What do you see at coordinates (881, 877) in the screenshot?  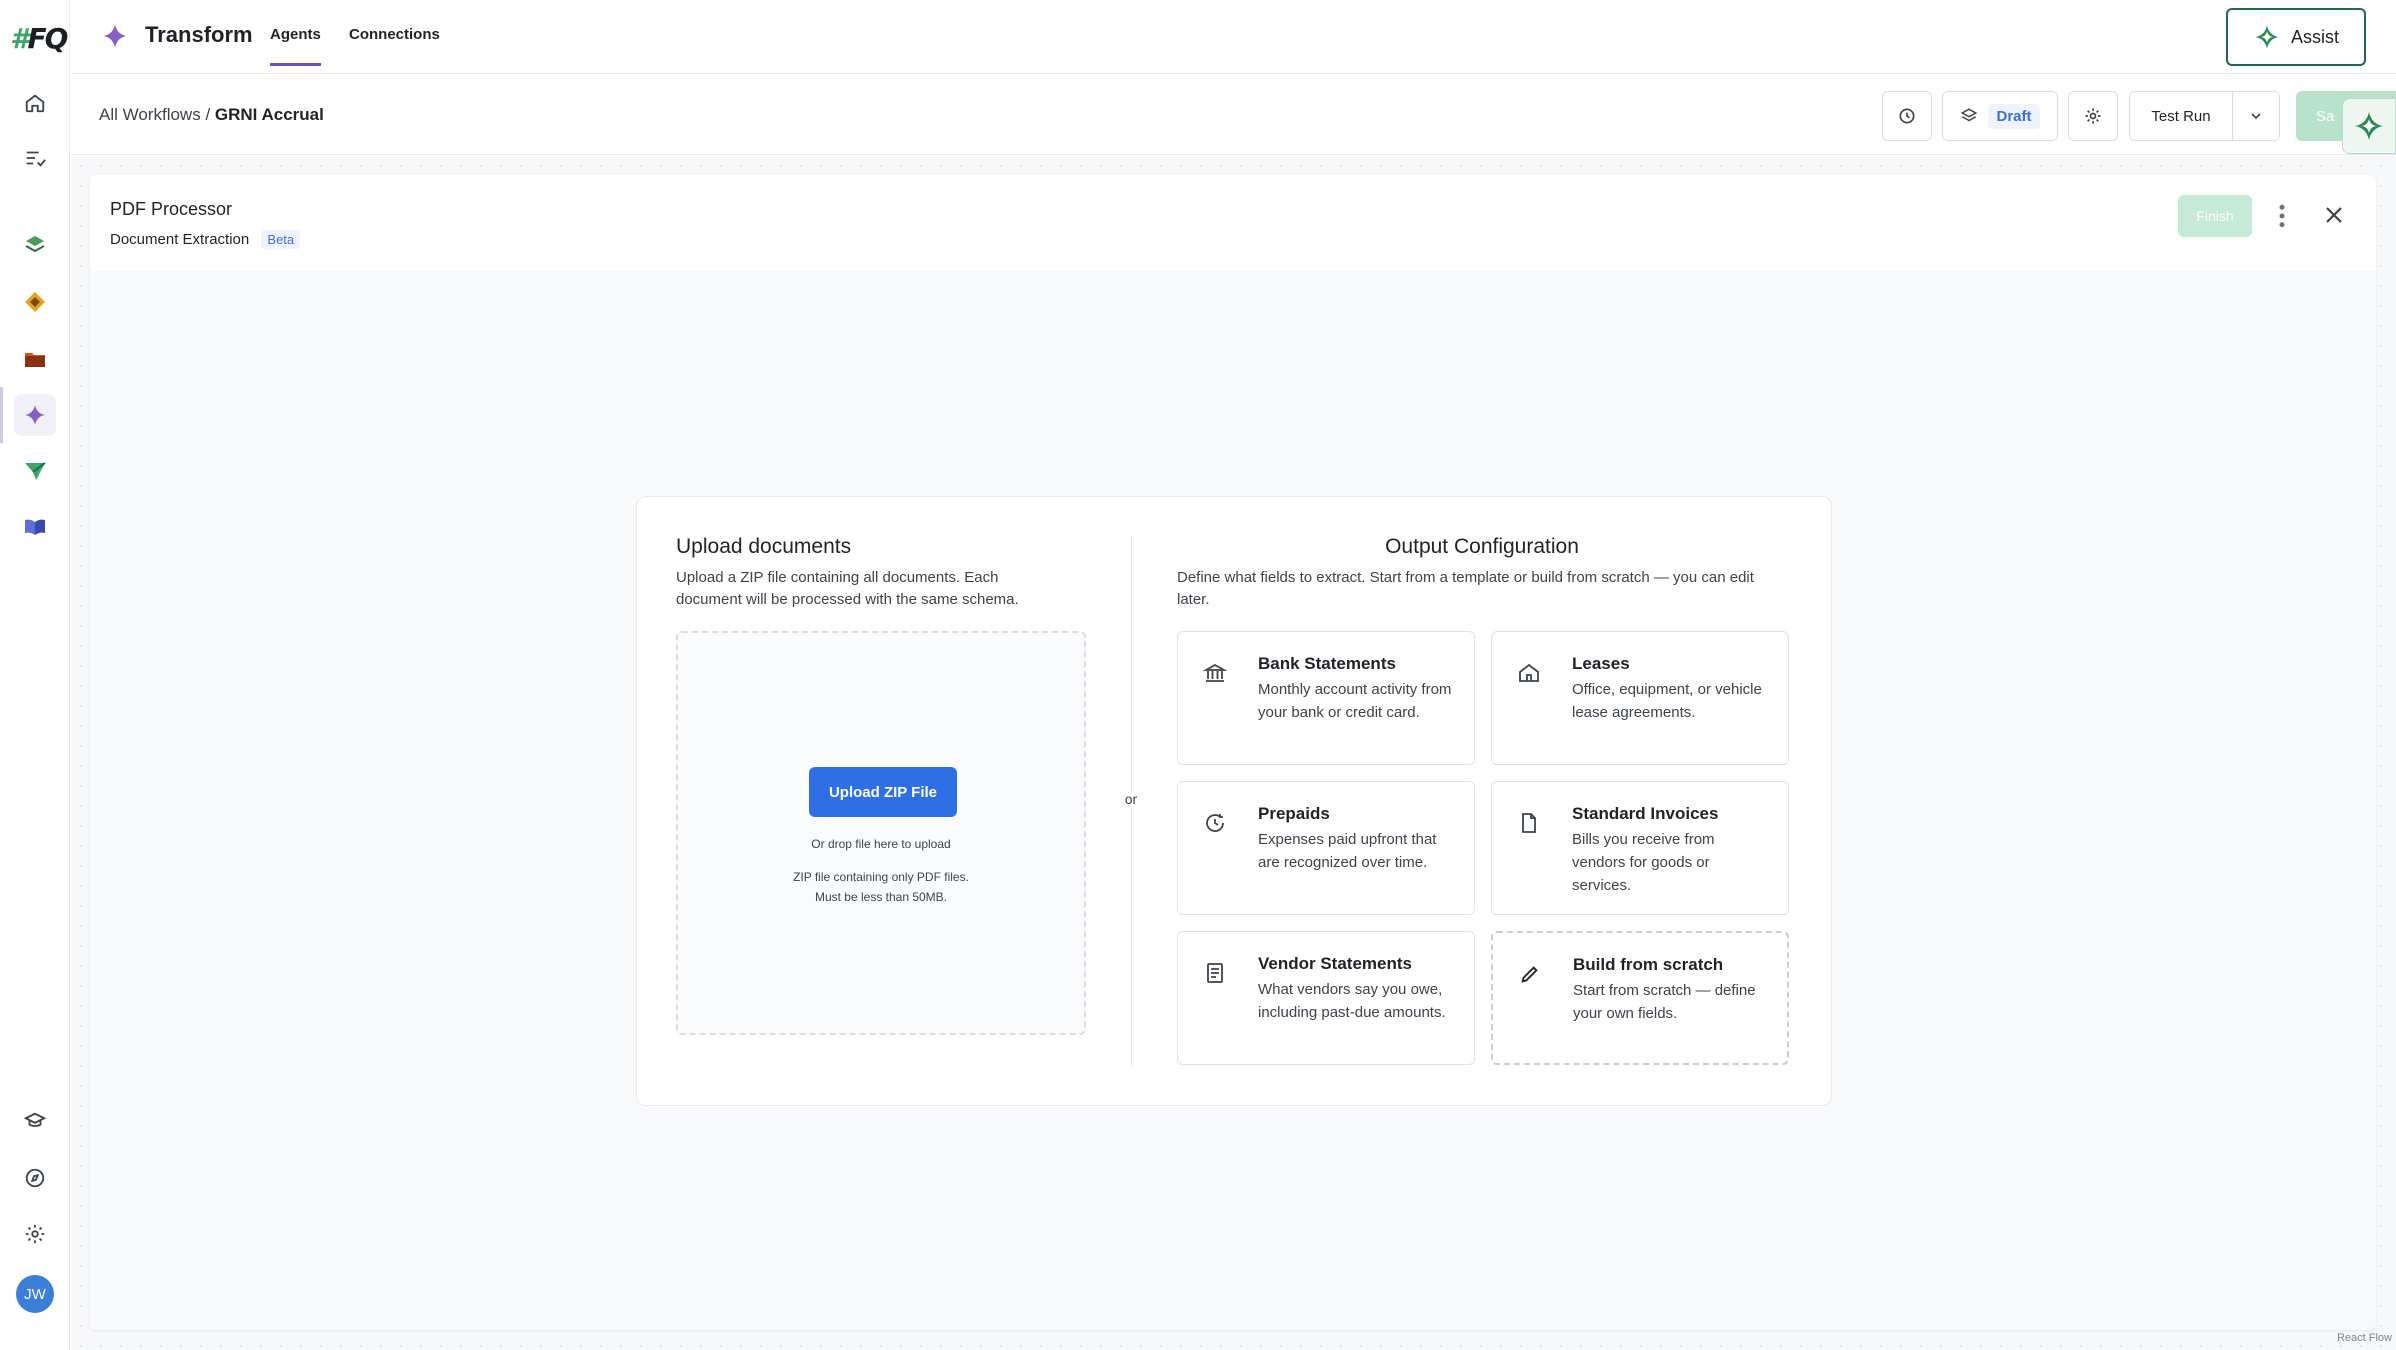 I see `file-requirement-type: ZIP file containing only PDF files.` at bounding box center [881, 877].